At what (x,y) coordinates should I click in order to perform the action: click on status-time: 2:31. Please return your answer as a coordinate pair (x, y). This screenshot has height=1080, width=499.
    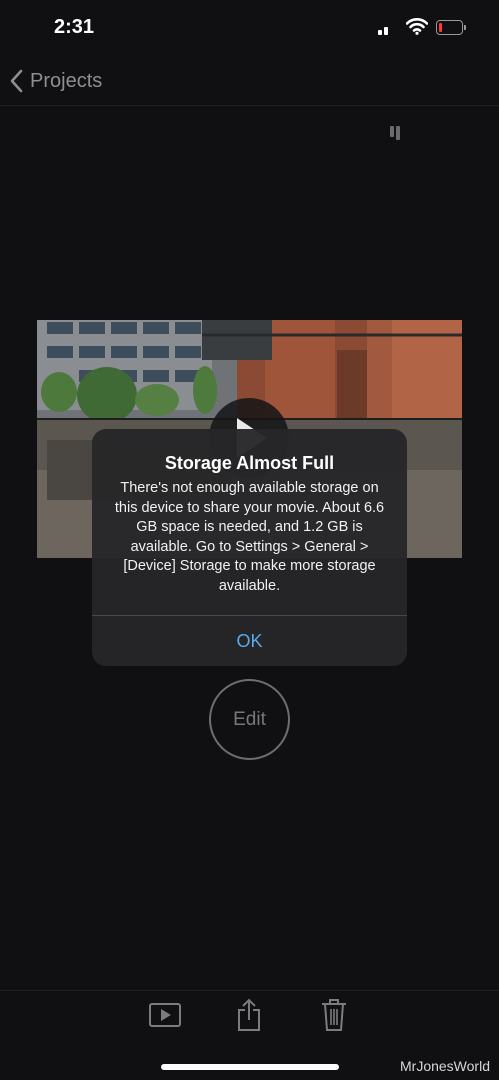
    Looking at the image, I should click on (74, 27).